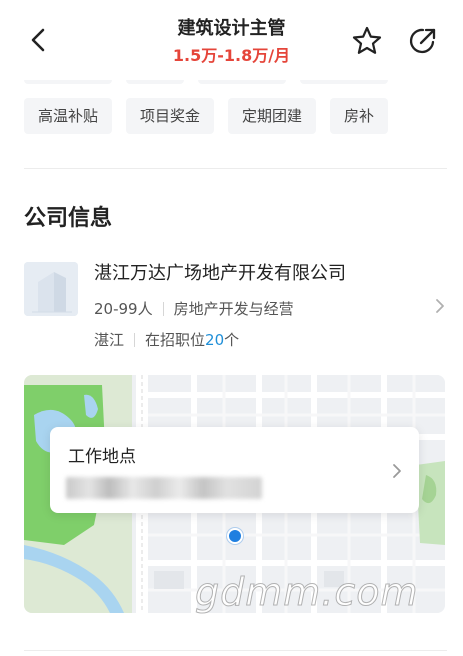 The height and width of the screenshot is (656, 463). Describe the element at coordinates (38, 40) in the screenshot. I see `back-arrow-icon` at that location.